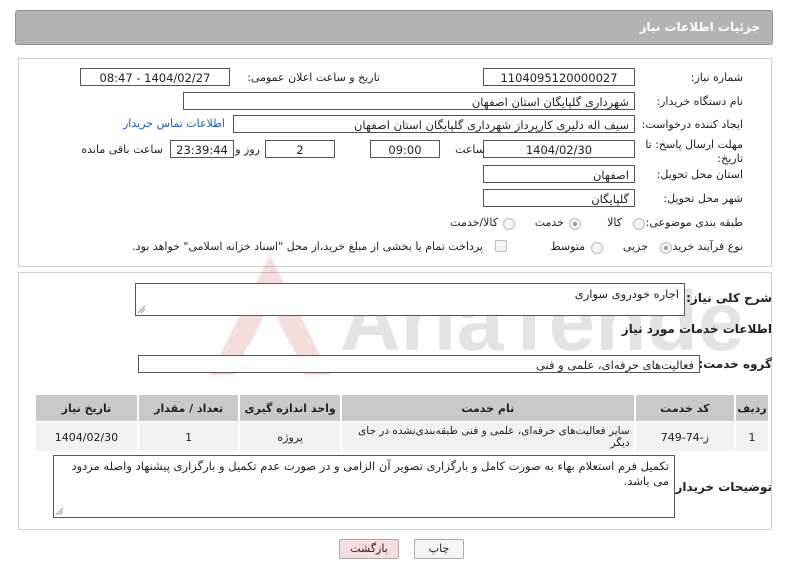 The height and width of the screenshot is (574, 788). Describe the element at coordinates (188, 437) in the screenshot. I see `quantity-cell: 1` at that location.